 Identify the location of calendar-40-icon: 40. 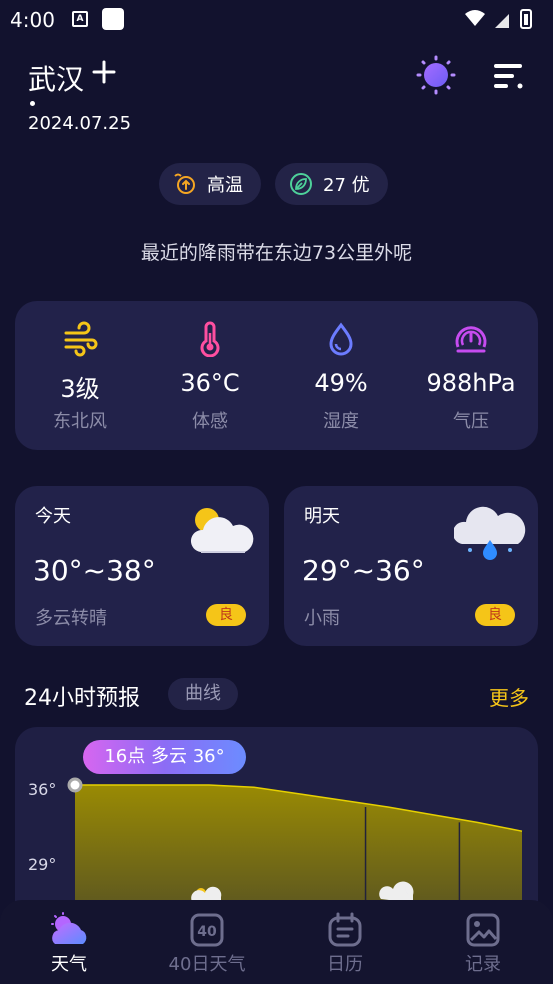
(207, 930).